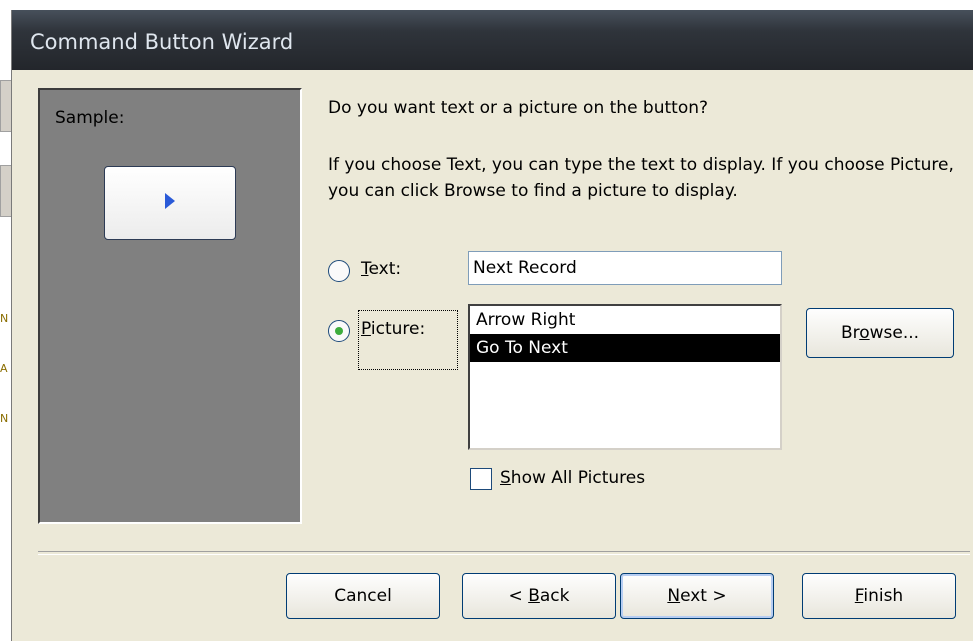 The height and width of the screenshot is (641, 973). Describe the element at coordinates (492, 40) in the screenshot. I see `title-bar: Command Button Wizard` at that location.